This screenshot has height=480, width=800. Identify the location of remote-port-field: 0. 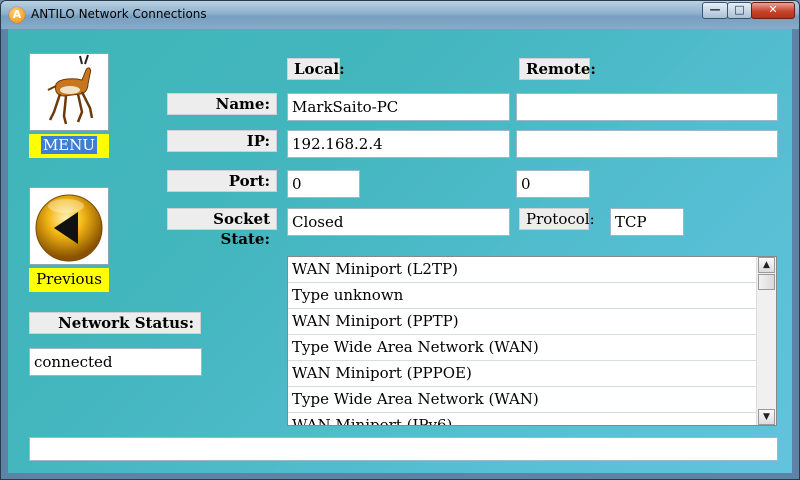
(553, 184).